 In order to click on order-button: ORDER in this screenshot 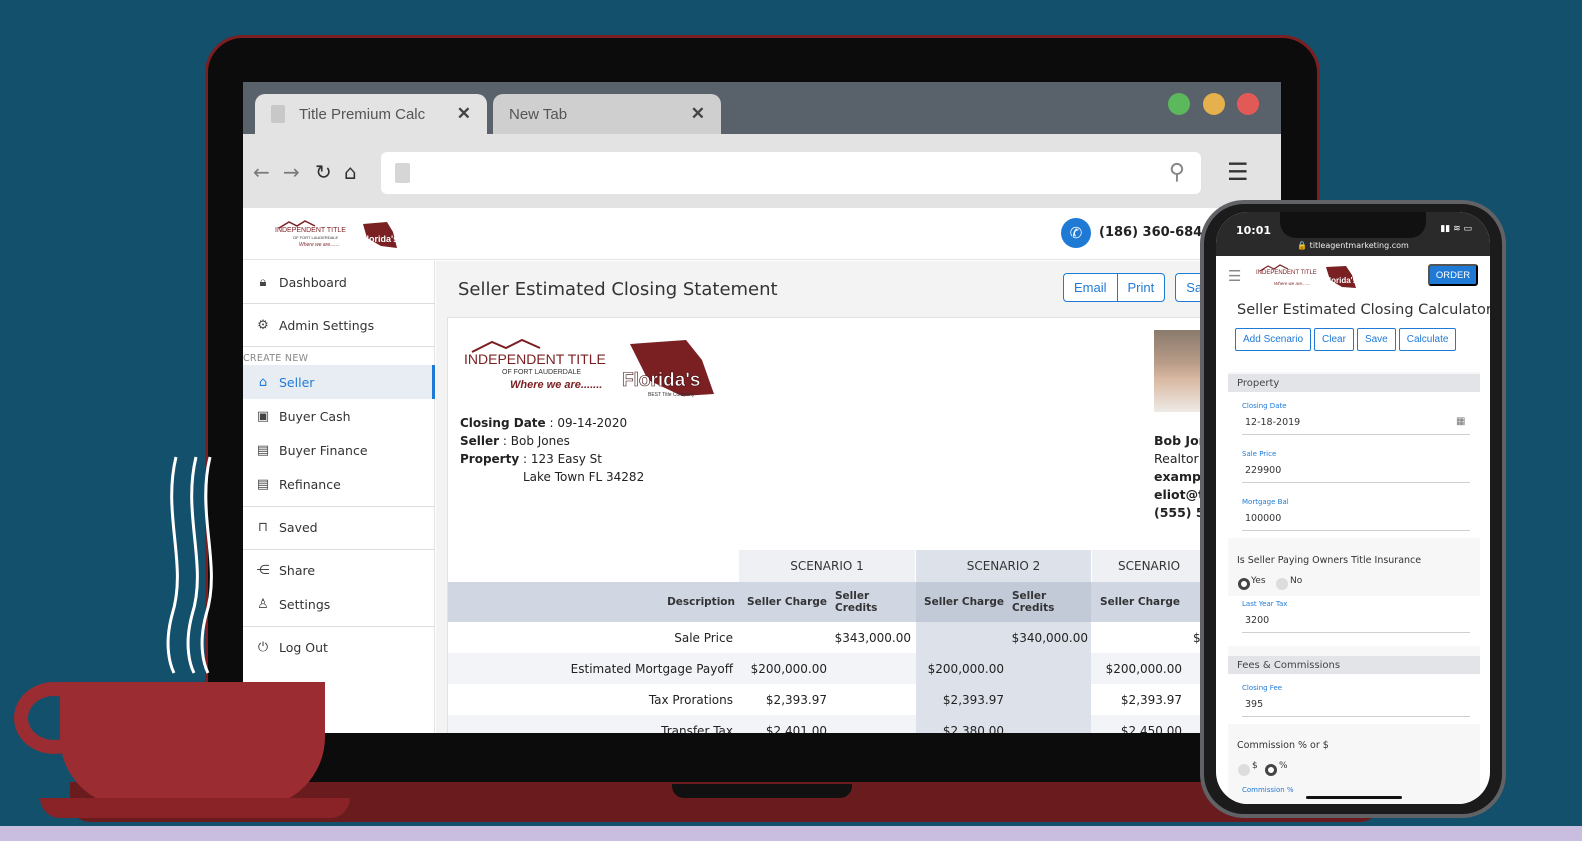, I will do `click(1453, 275)`.